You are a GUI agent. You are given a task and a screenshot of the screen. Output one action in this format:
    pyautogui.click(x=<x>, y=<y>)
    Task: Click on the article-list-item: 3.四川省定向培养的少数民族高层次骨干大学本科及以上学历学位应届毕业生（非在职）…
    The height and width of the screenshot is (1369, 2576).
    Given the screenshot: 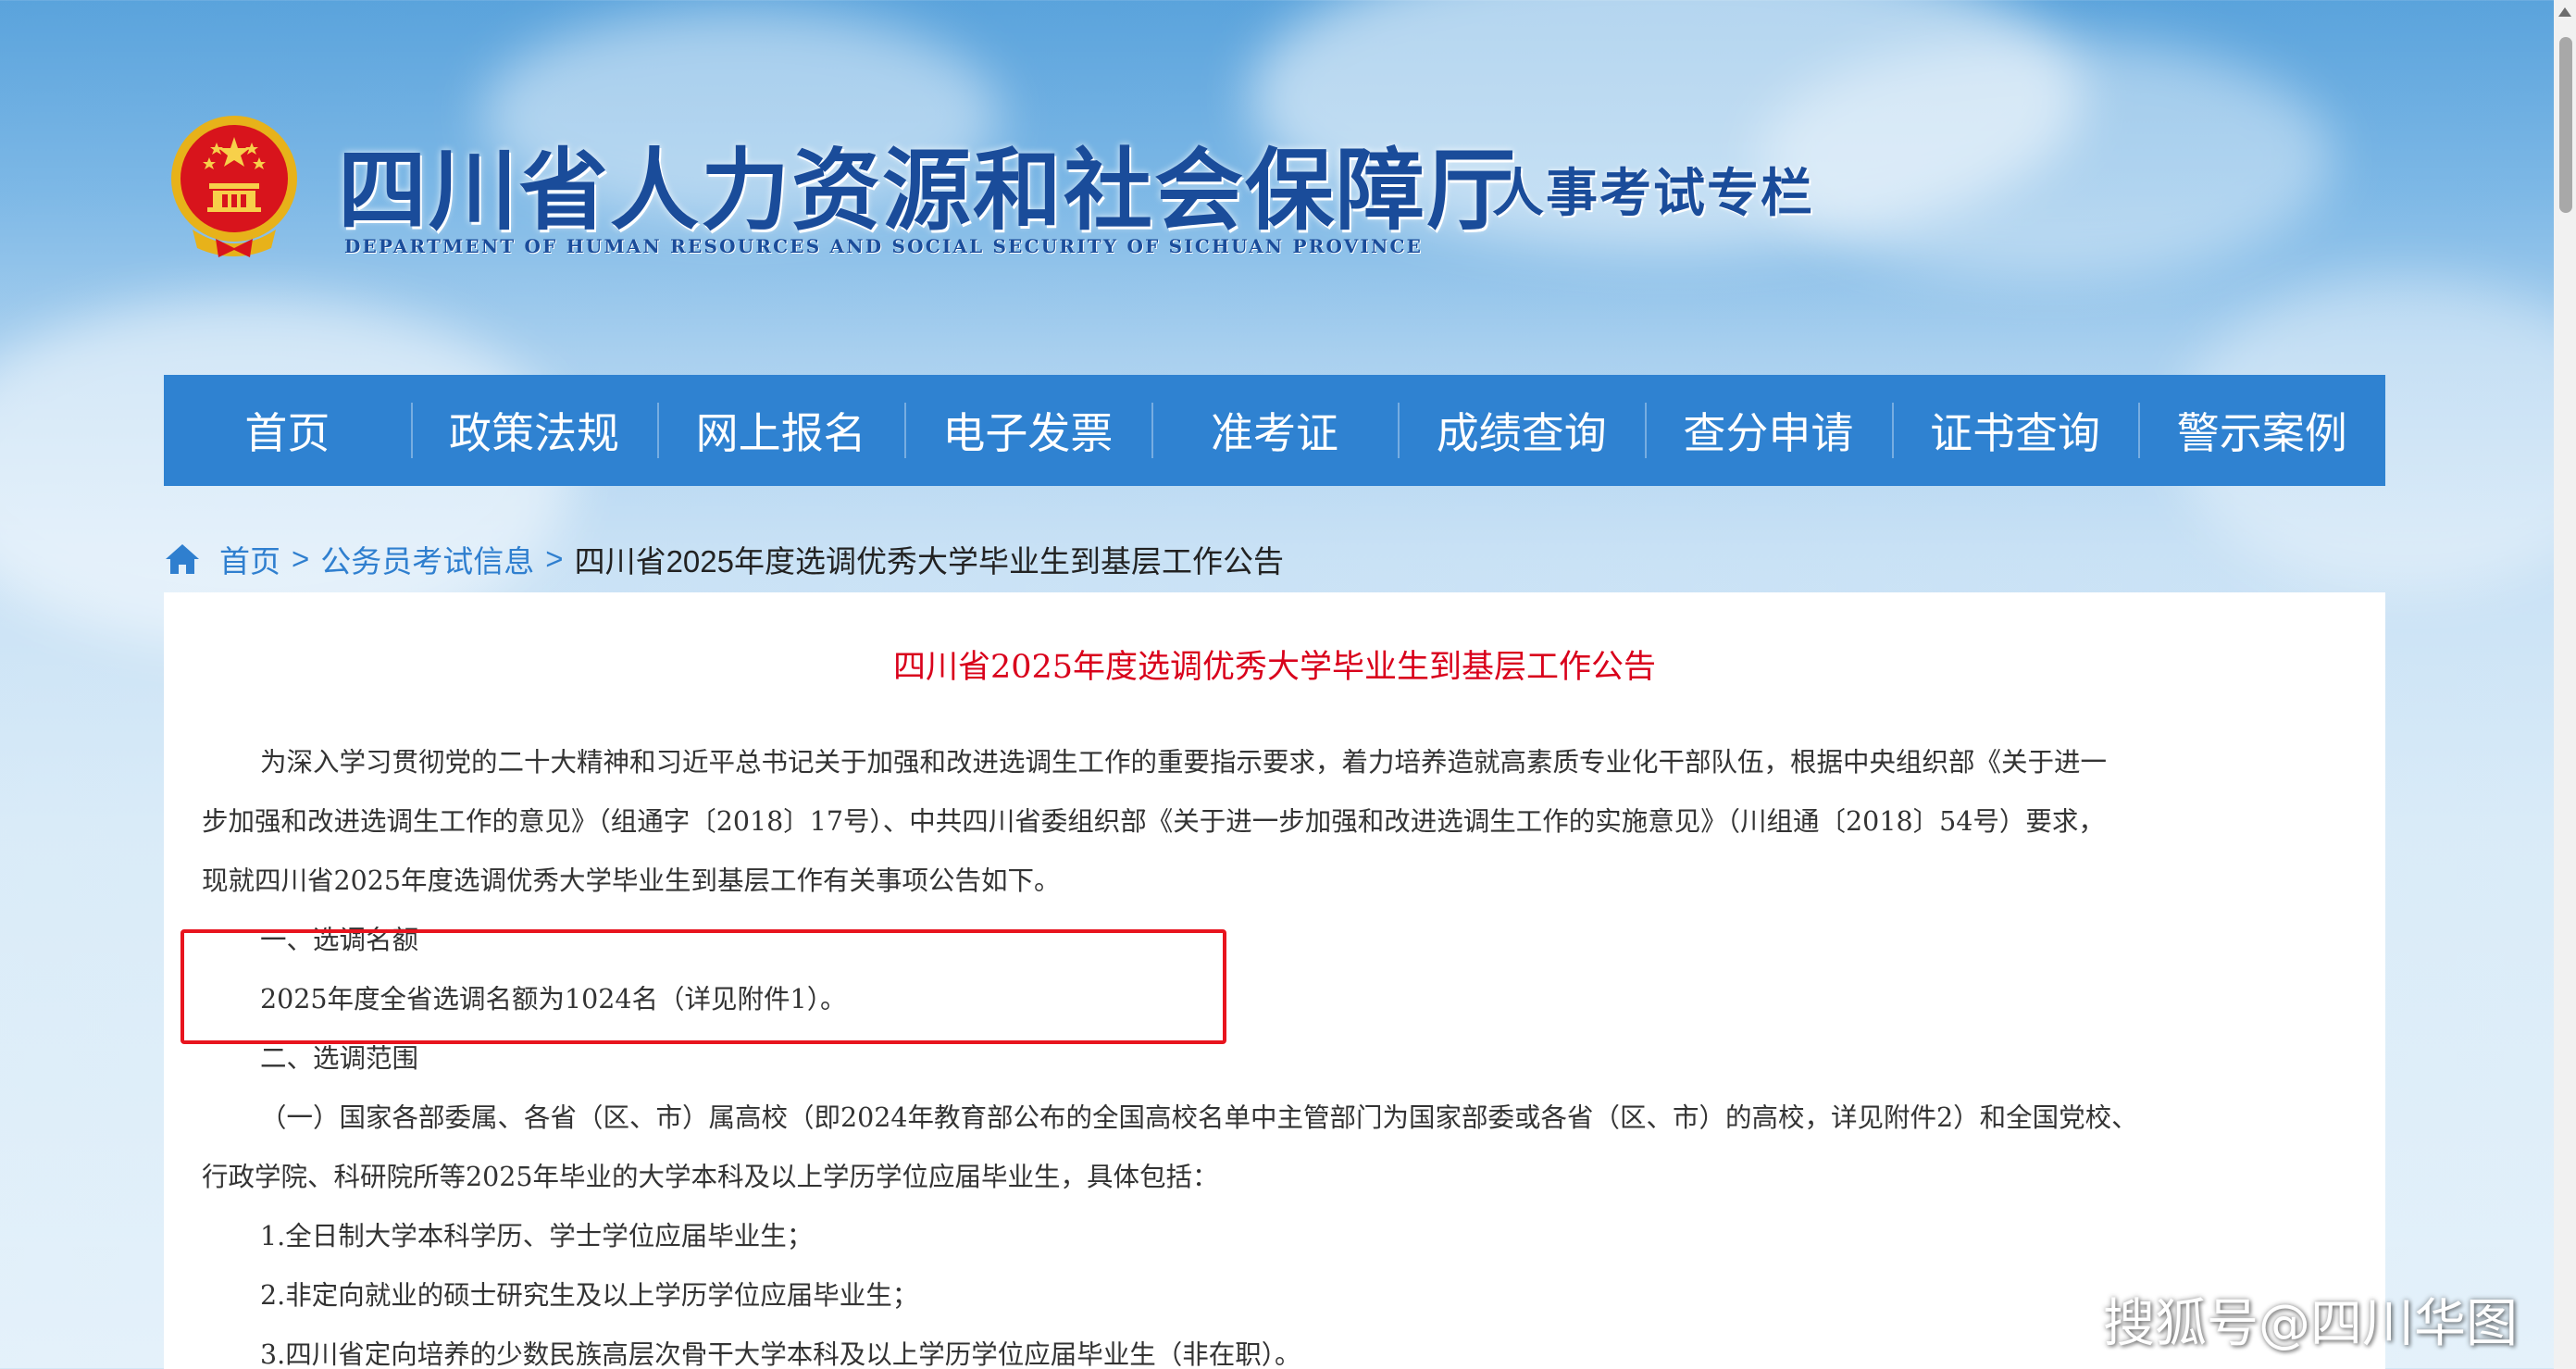 What is the action you would take?
    pyautogui.click(x=780, y=1354)
    